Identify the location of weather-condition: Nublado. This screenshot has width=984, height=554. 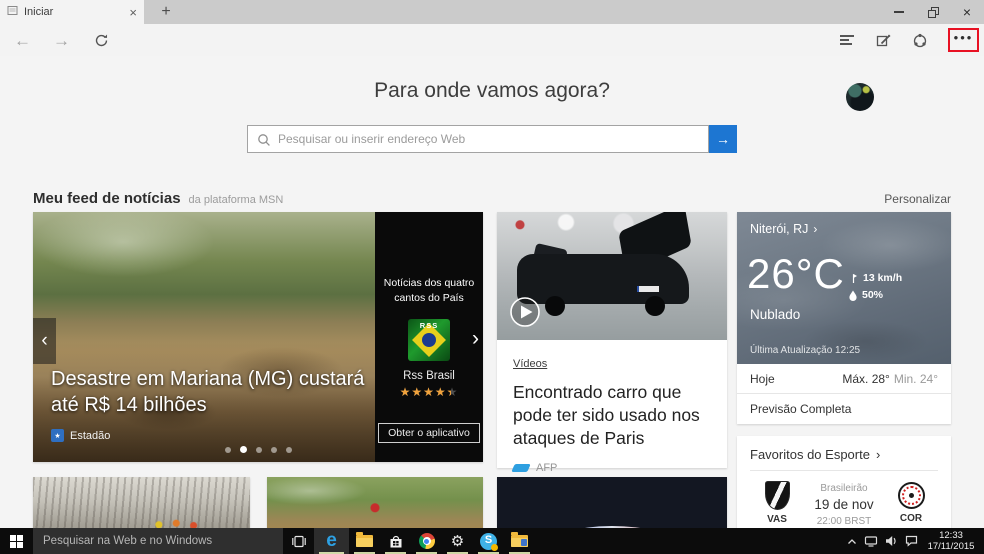
(775, 314).